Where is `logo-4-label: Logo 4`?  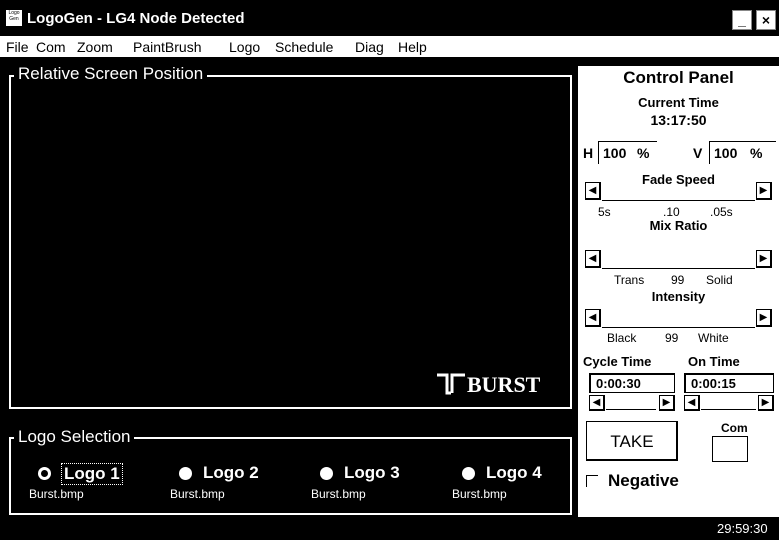
logo-4-label: Logo 4 is located at coordinates (514, 472).